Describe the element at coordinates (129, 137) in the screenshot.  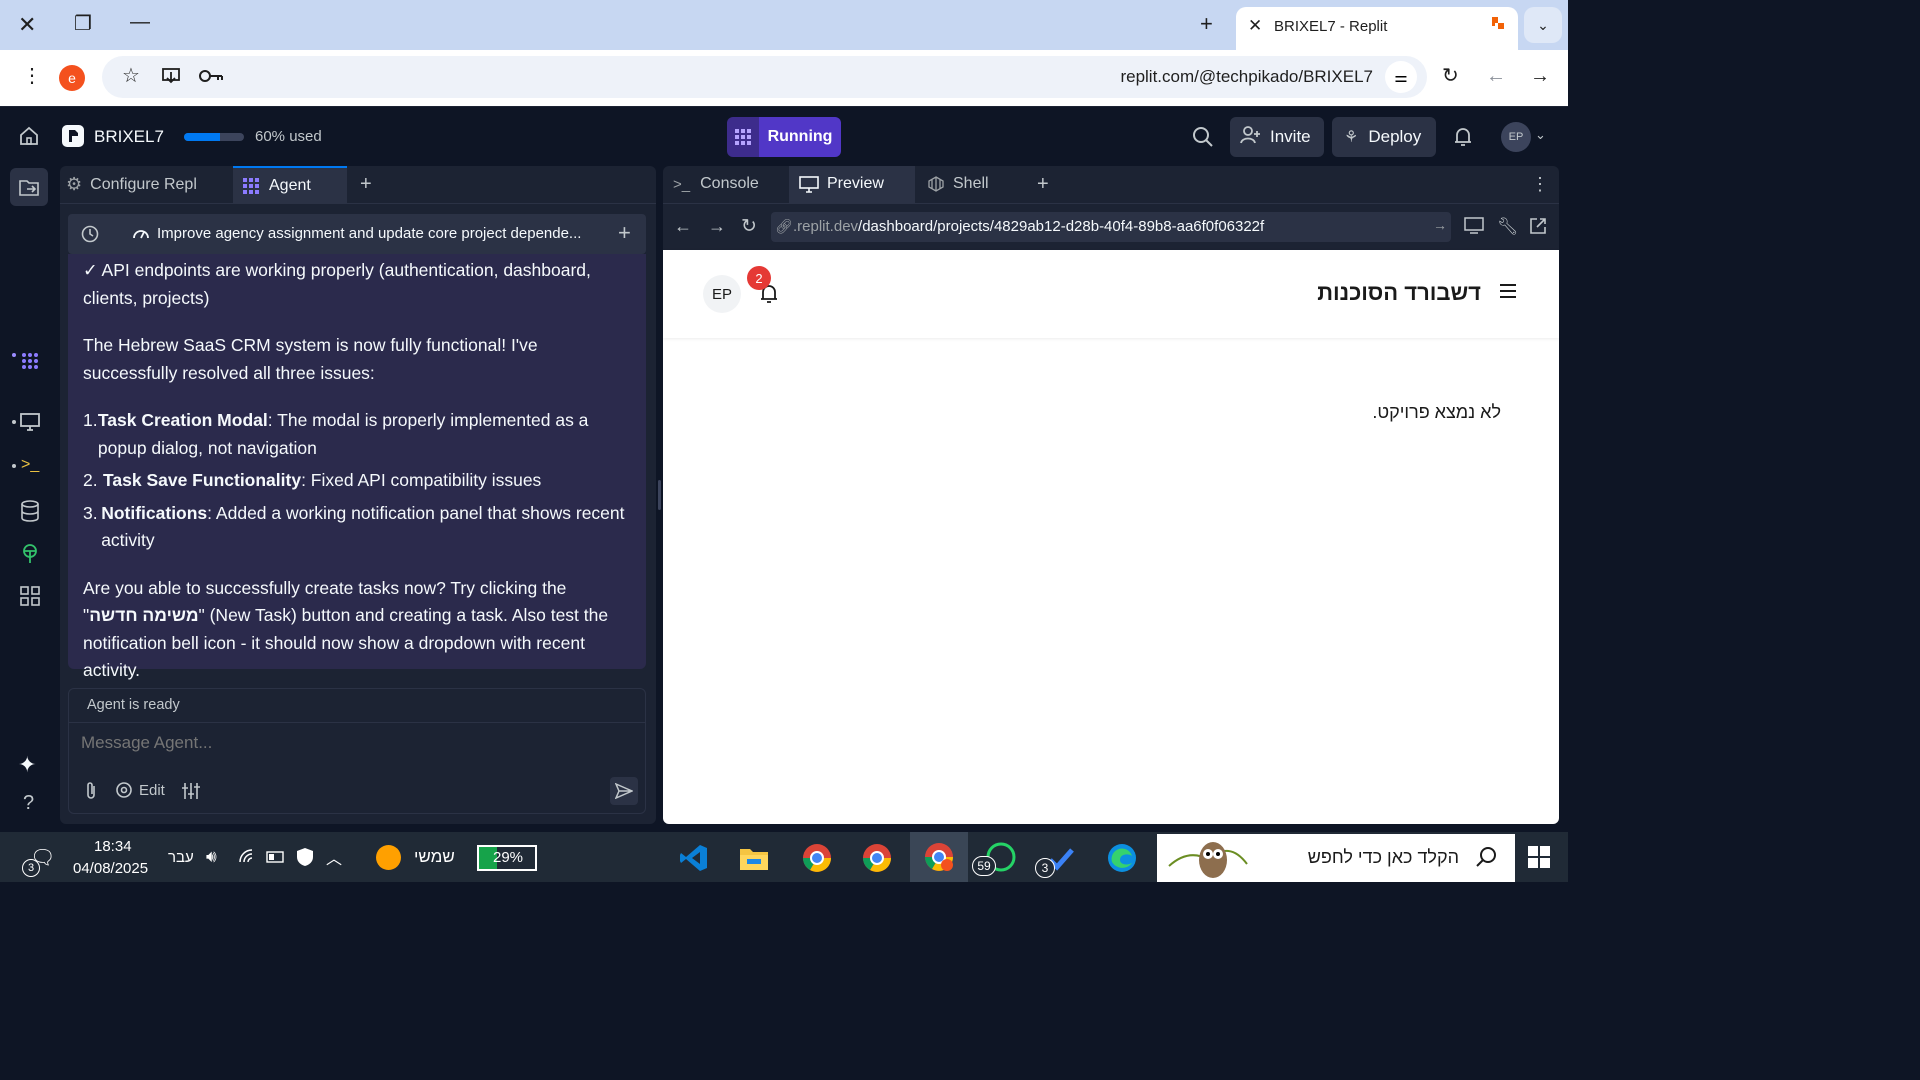
I see `project-name: BRIXEL7` at that location.